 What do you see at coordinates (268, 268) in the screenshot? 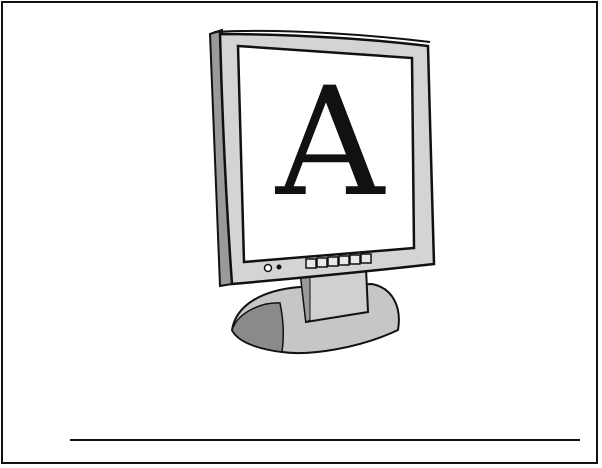
I see `power-button` at bounding box center [268, 268].